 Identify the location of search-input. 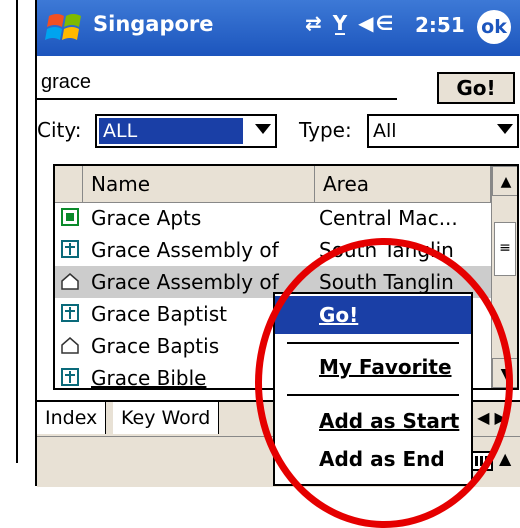
(217, 83).